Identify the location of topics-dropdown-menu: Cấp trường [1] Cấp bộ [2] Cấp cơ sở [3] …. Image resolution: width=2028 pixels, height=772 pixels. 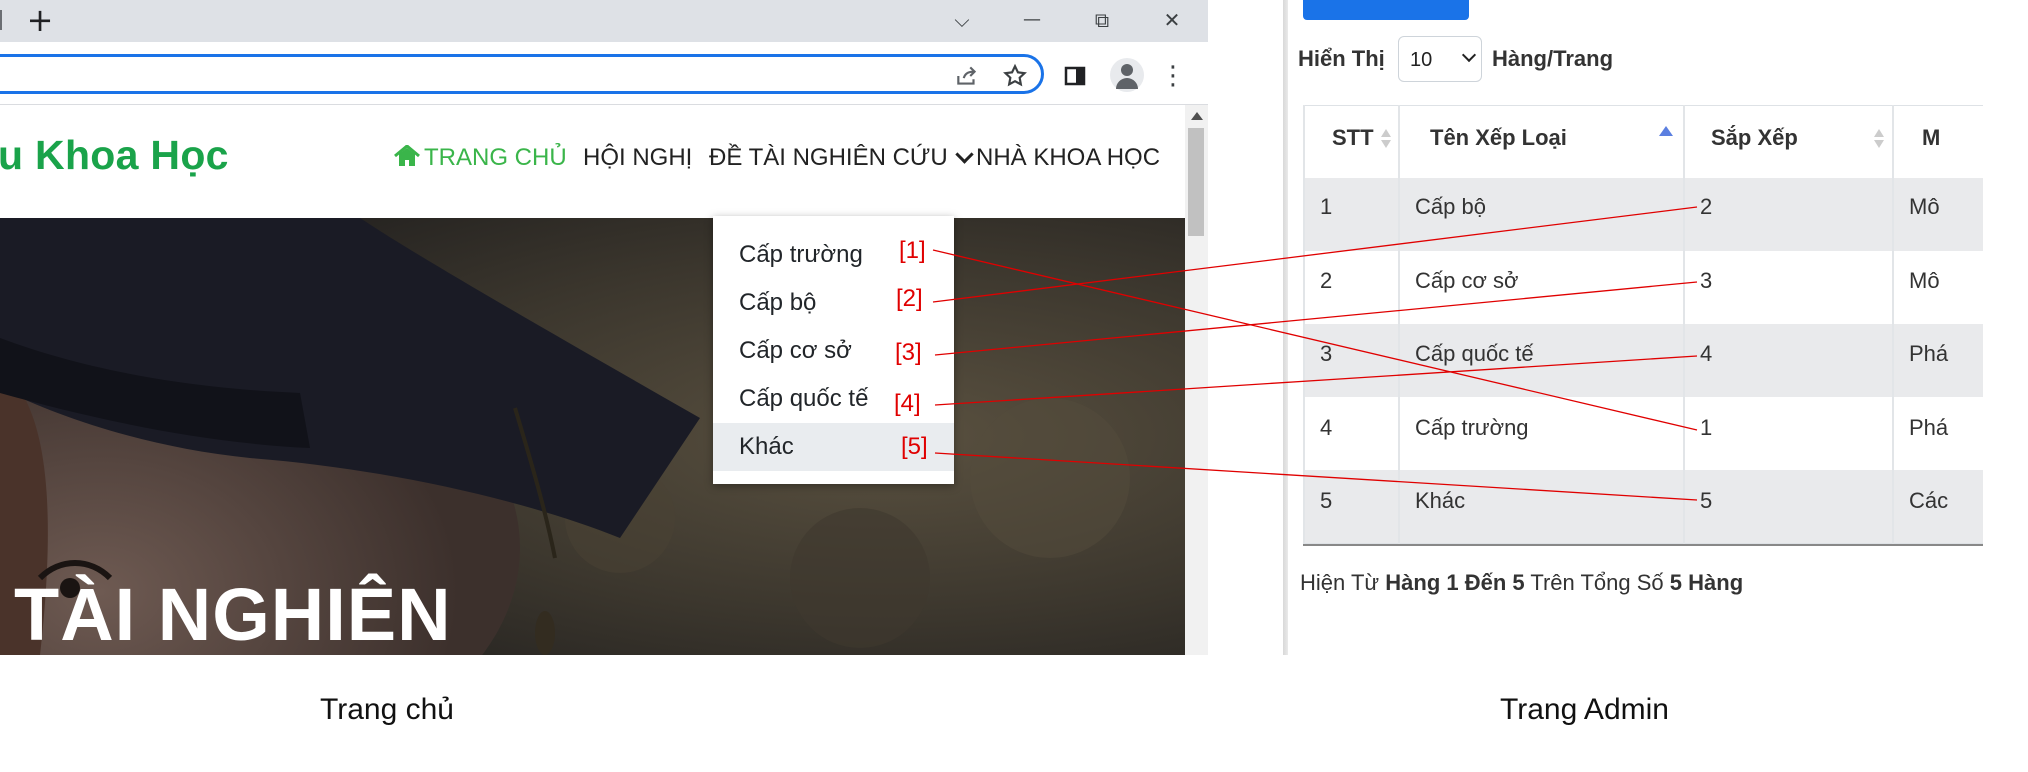
(833, 350).